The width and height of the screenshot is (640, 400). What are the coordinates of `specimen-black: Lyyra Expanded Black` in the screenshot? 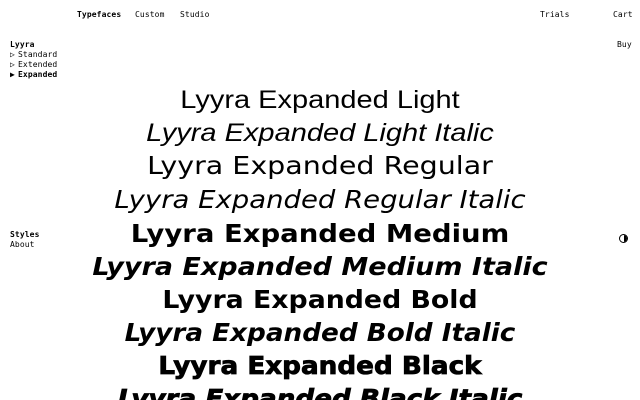 It's located at (320, 366).